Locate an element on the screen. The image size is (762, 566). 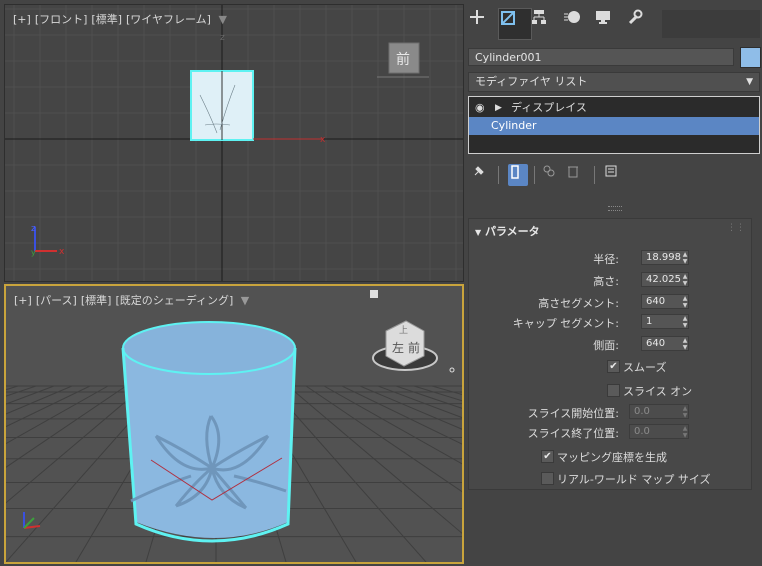
create-icon is located at coordinates (484, 23).